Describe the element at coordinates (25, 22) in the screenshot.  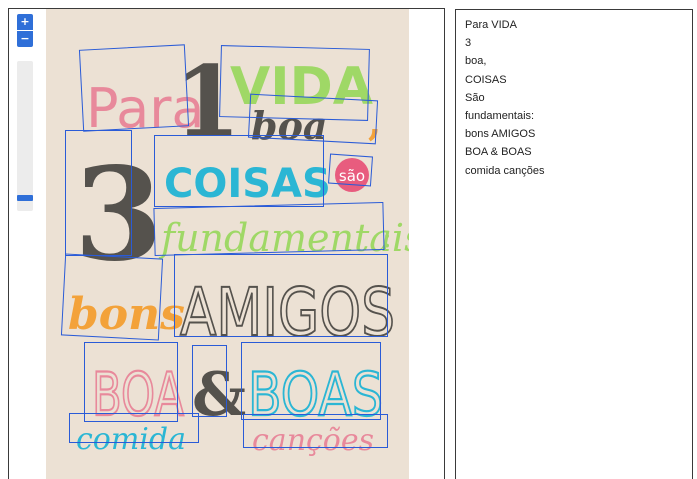
I see `zoom-in-button: +` at that location.